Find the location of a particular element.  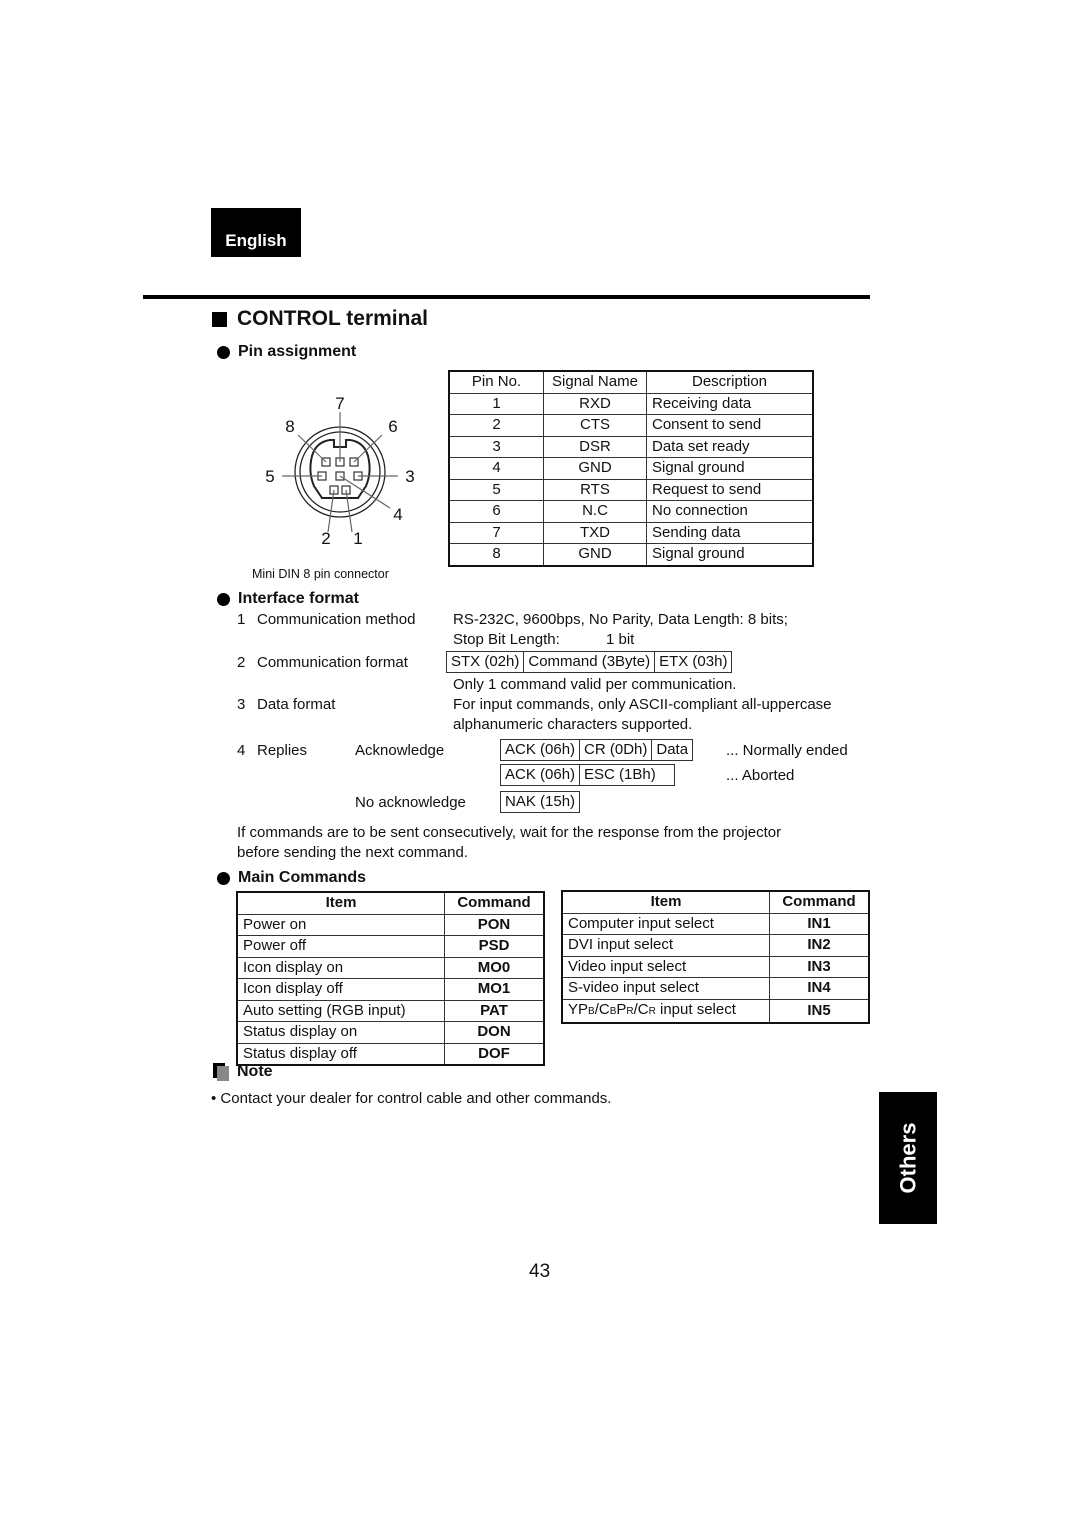

frame-ack: ACK (06h) is located at coordinates (541, 775).